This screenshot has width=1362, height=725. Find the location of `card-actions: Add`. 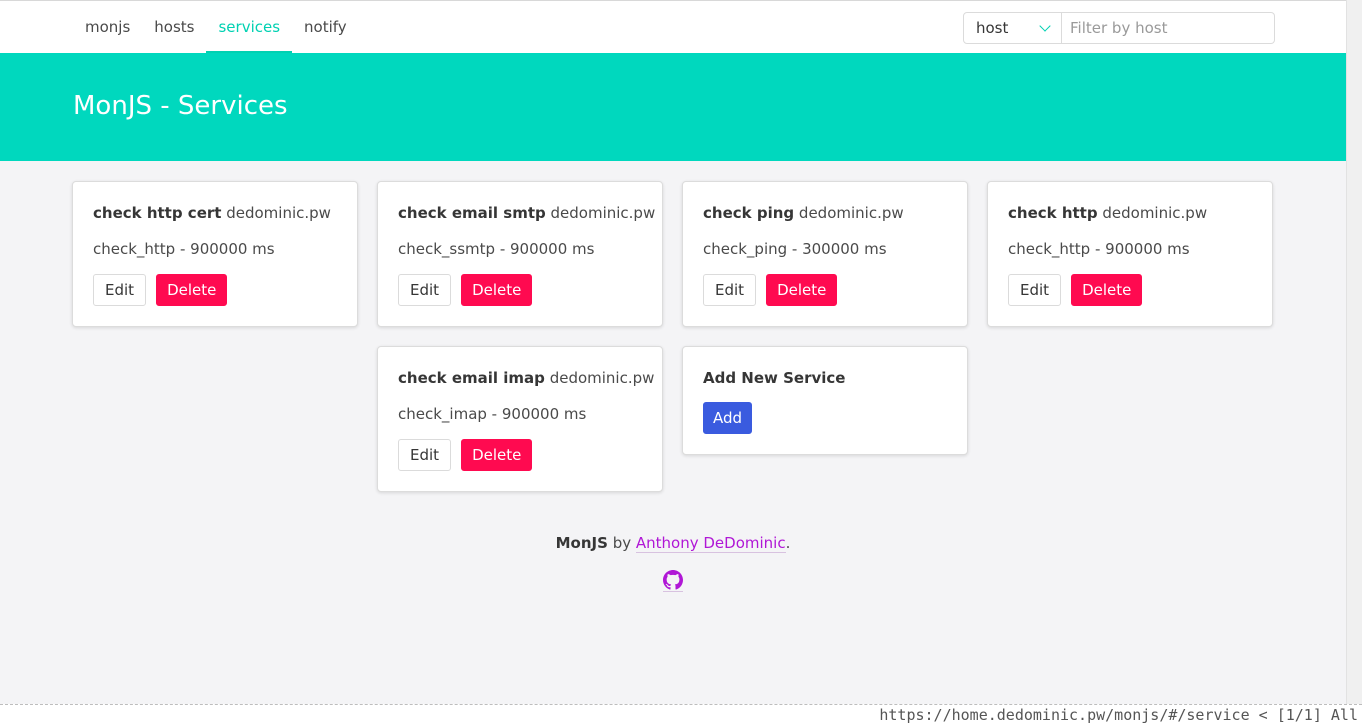

card-actions: Add is located at coordinates (825, 418).